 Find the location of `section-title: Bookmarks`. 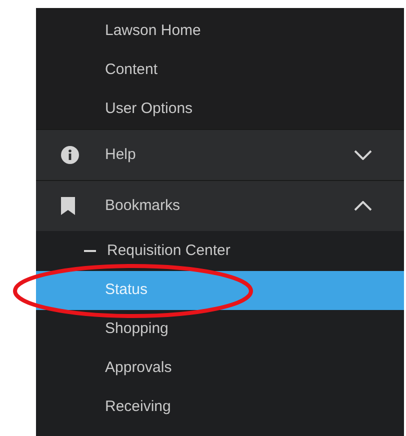

section-title: Bookmarks is located at coordinates (143, 206).